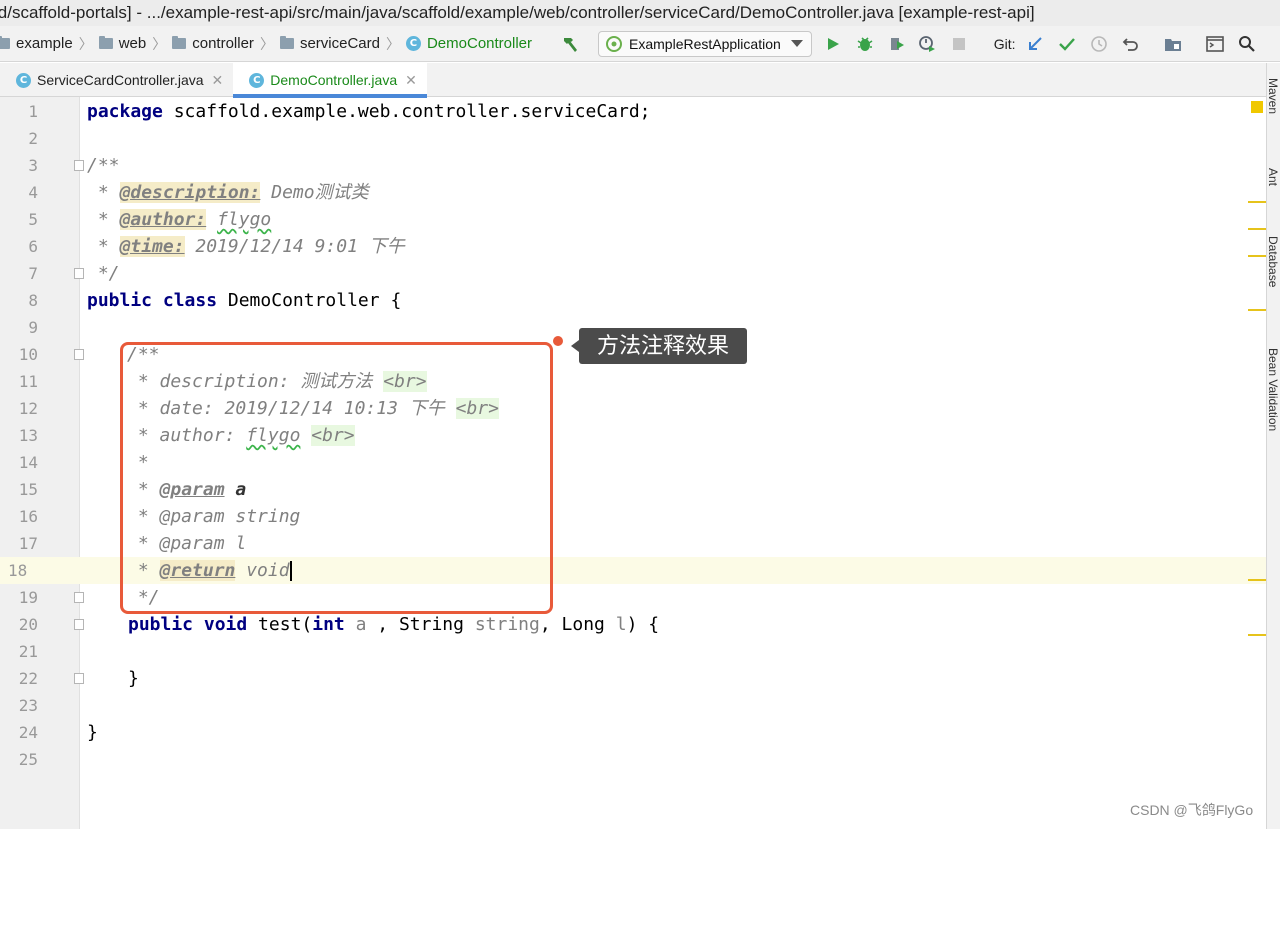 This screenshot has height=937, width=1280. Describe the element at coordinates (33, 246) in the screenshot. I see `line-number: 6` at that location.